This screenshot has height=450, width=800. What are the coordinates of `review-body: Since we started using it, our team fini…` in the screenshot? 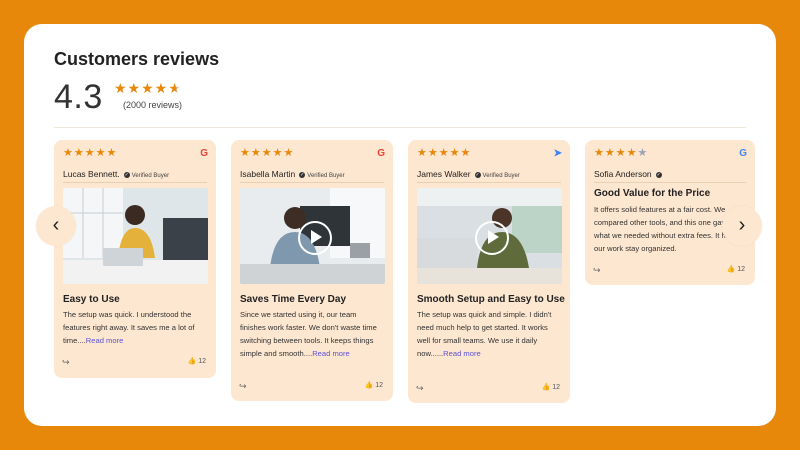 It's located at (308, 334).